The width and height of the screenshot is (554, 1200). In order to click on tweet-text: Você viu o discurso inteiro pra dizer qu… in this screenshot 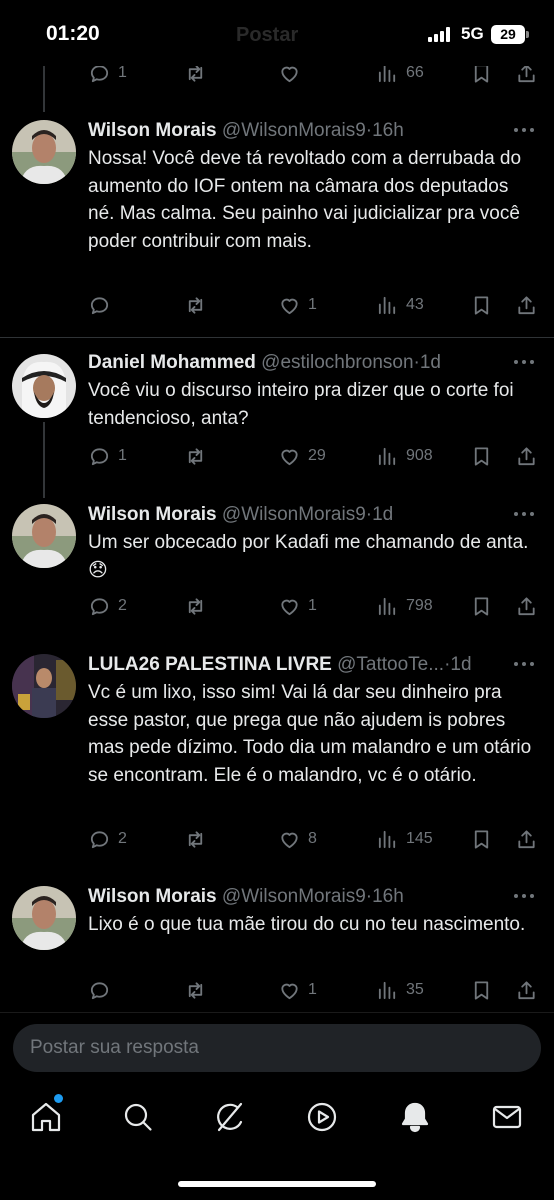, I will do `click(301, 404)`.